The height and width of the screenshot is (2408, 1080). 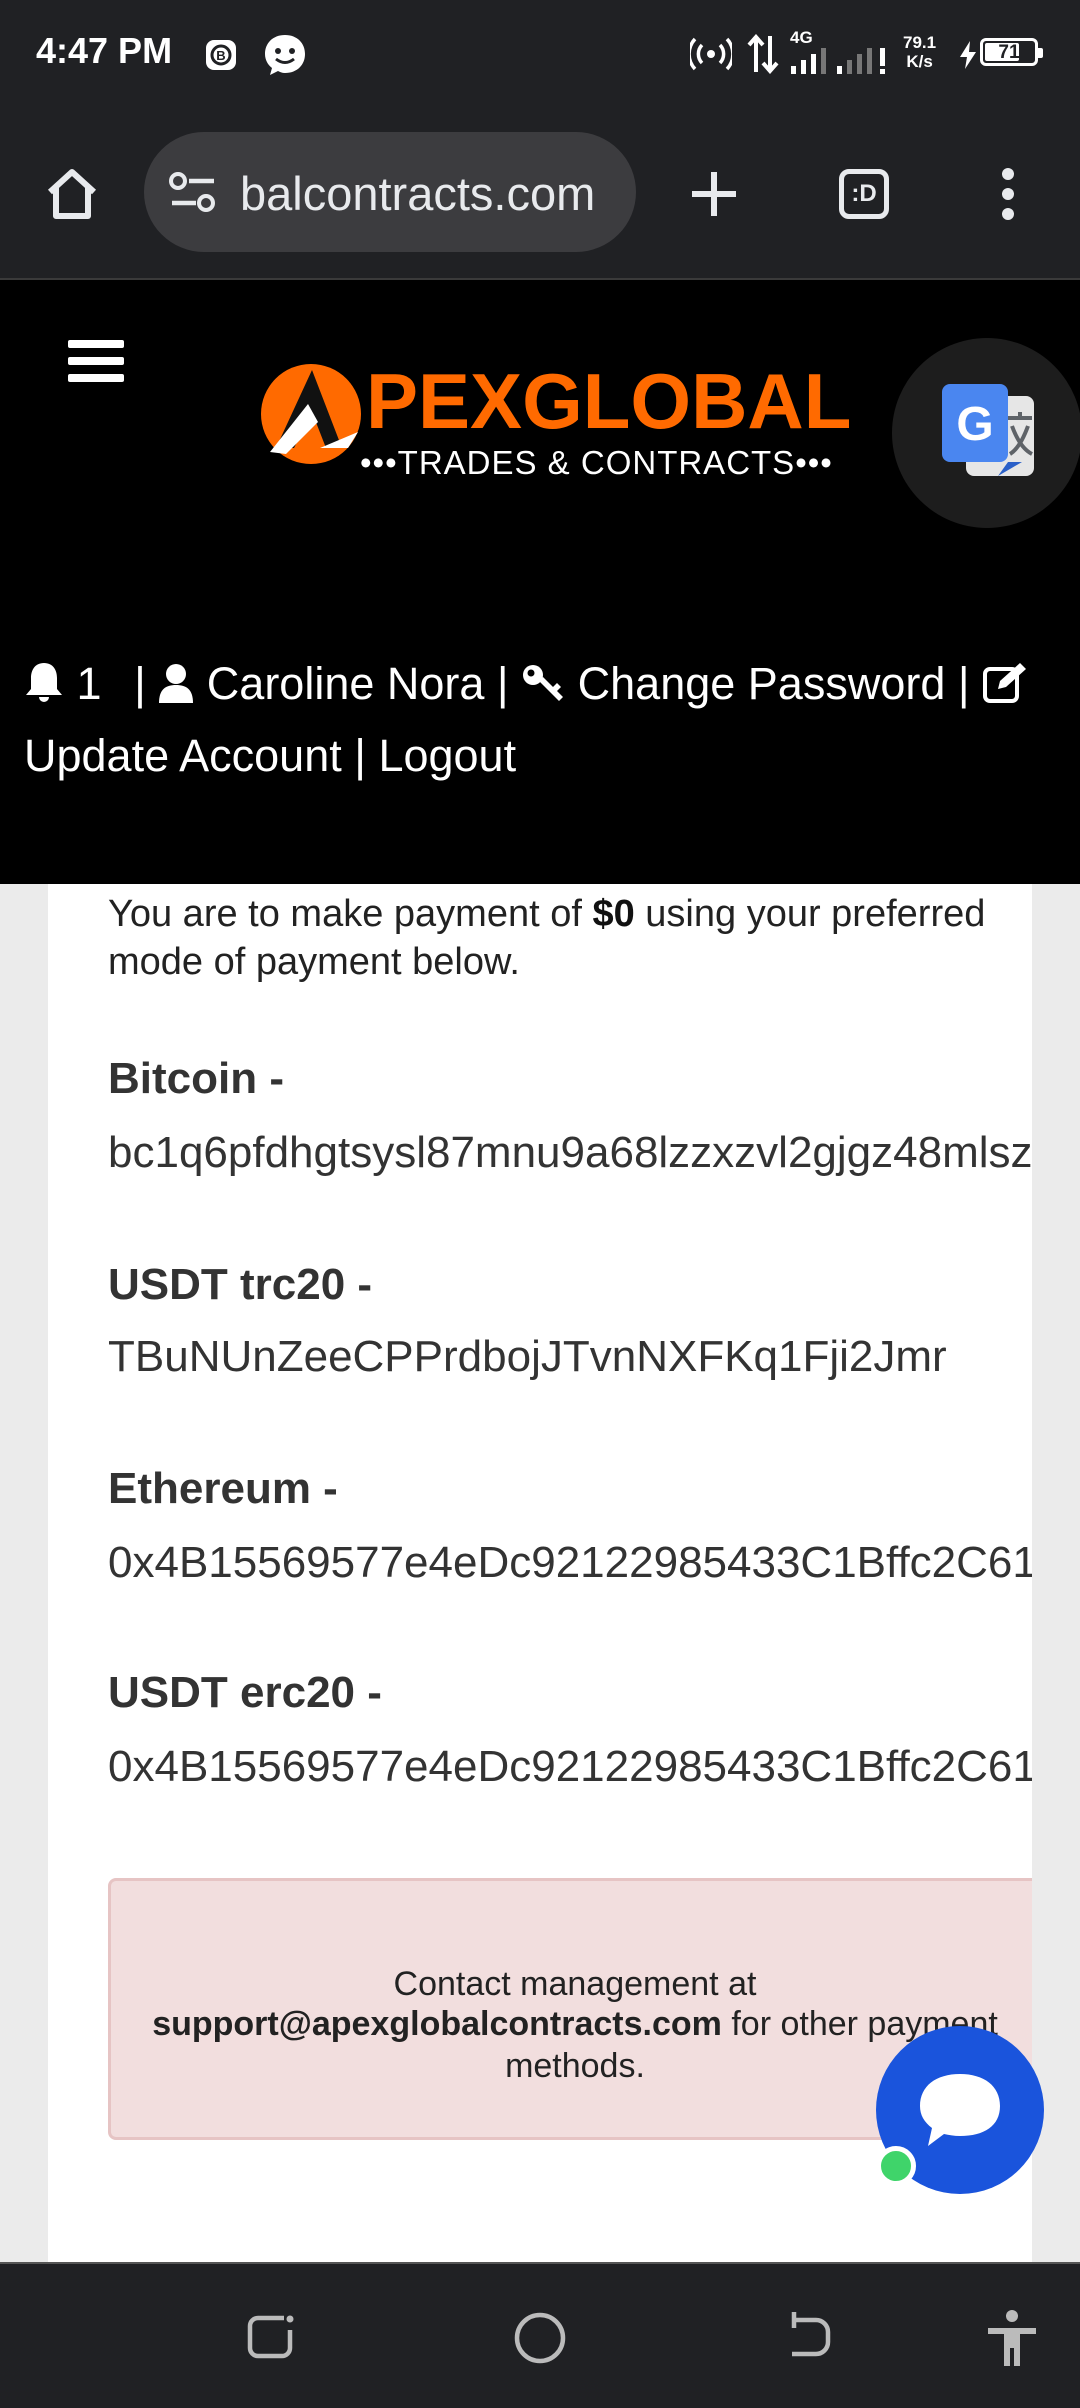 I want to click on logo-title: PEXGLOBAL, so click(x=609, y=401).